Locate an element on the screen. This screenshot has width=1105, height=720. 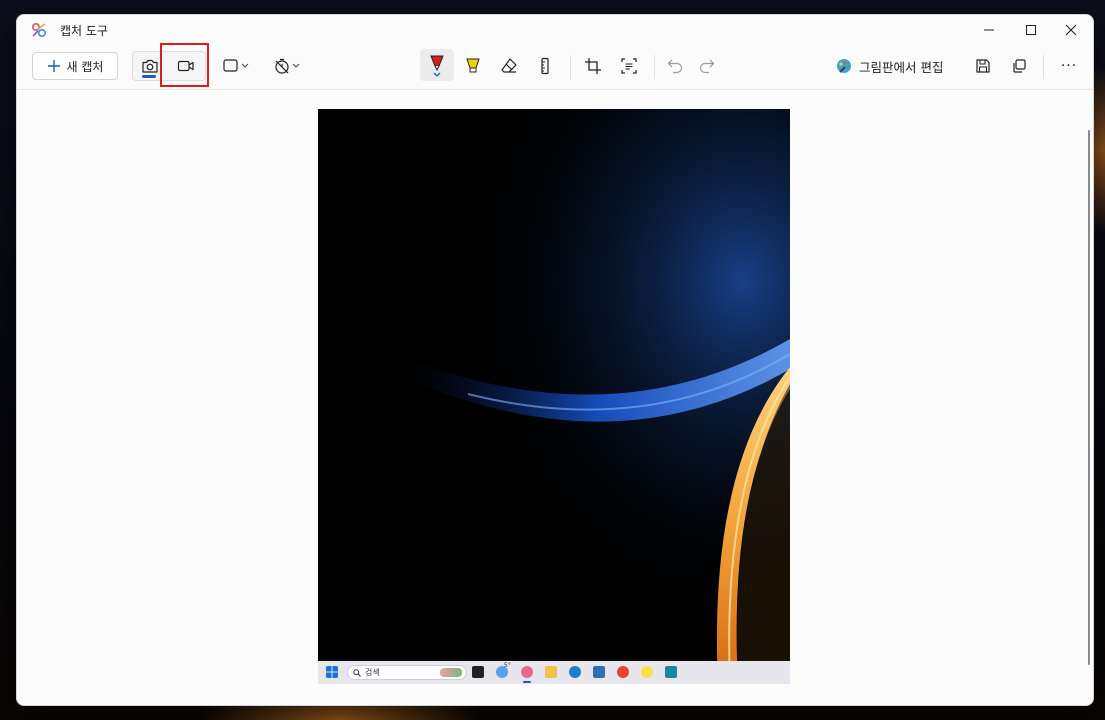
highlighter-button is located at coordinates (473, 66).